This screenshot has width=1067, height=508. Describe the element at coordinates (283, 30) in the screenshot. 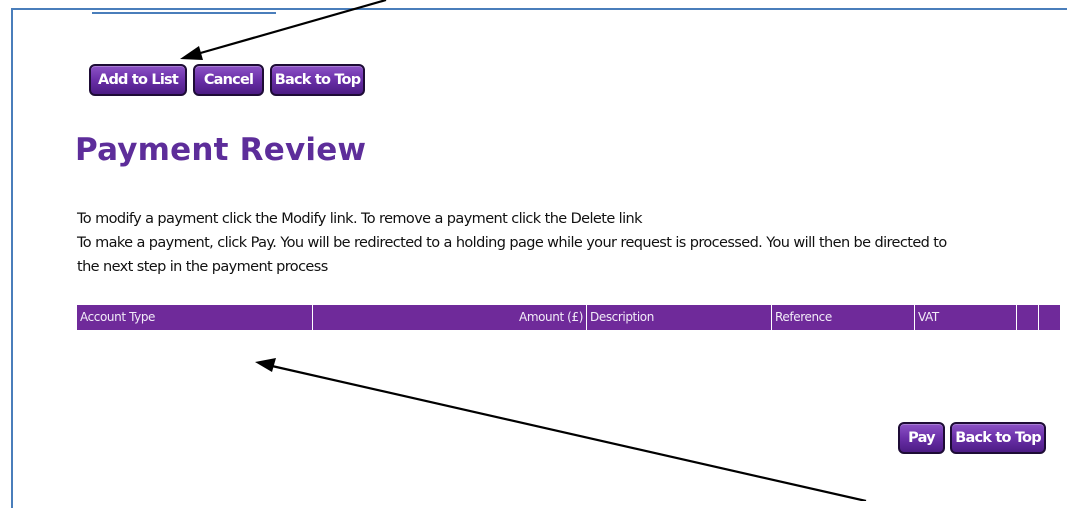

I see `arrow-to-add-to-list` at that location.